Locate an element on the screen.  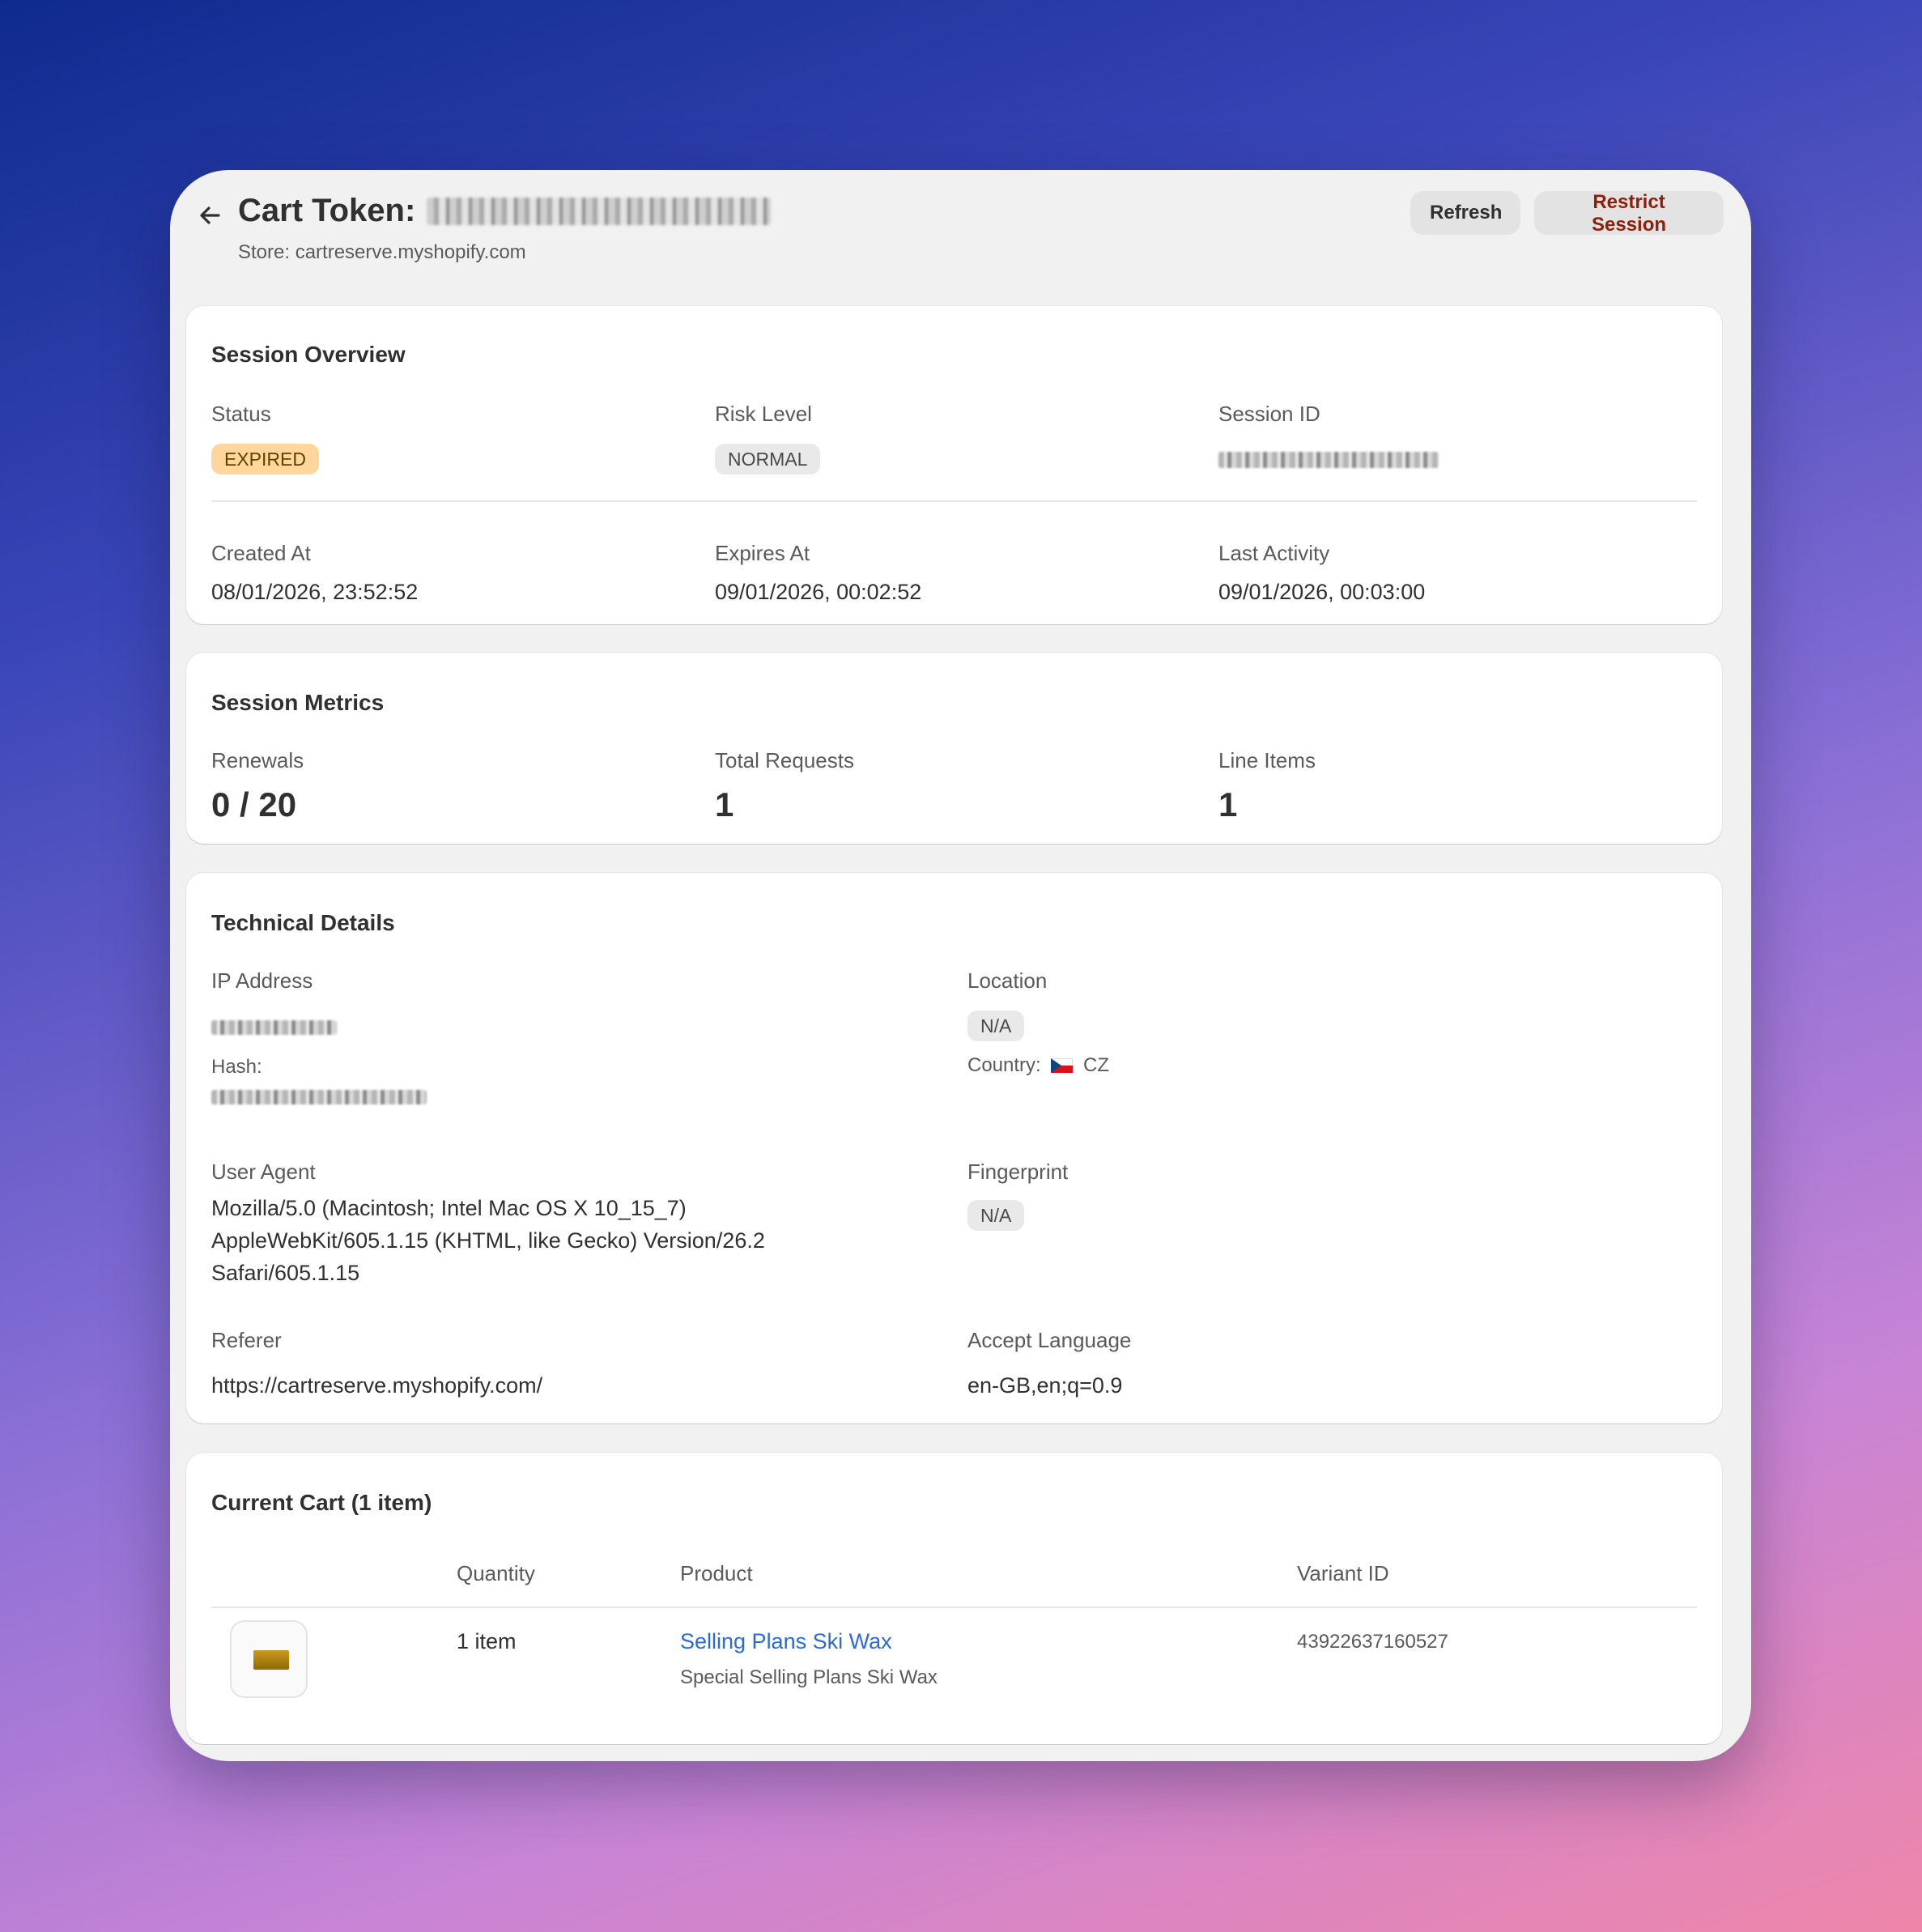
total-requests-value: 1 is located at coordinates (725, 804).